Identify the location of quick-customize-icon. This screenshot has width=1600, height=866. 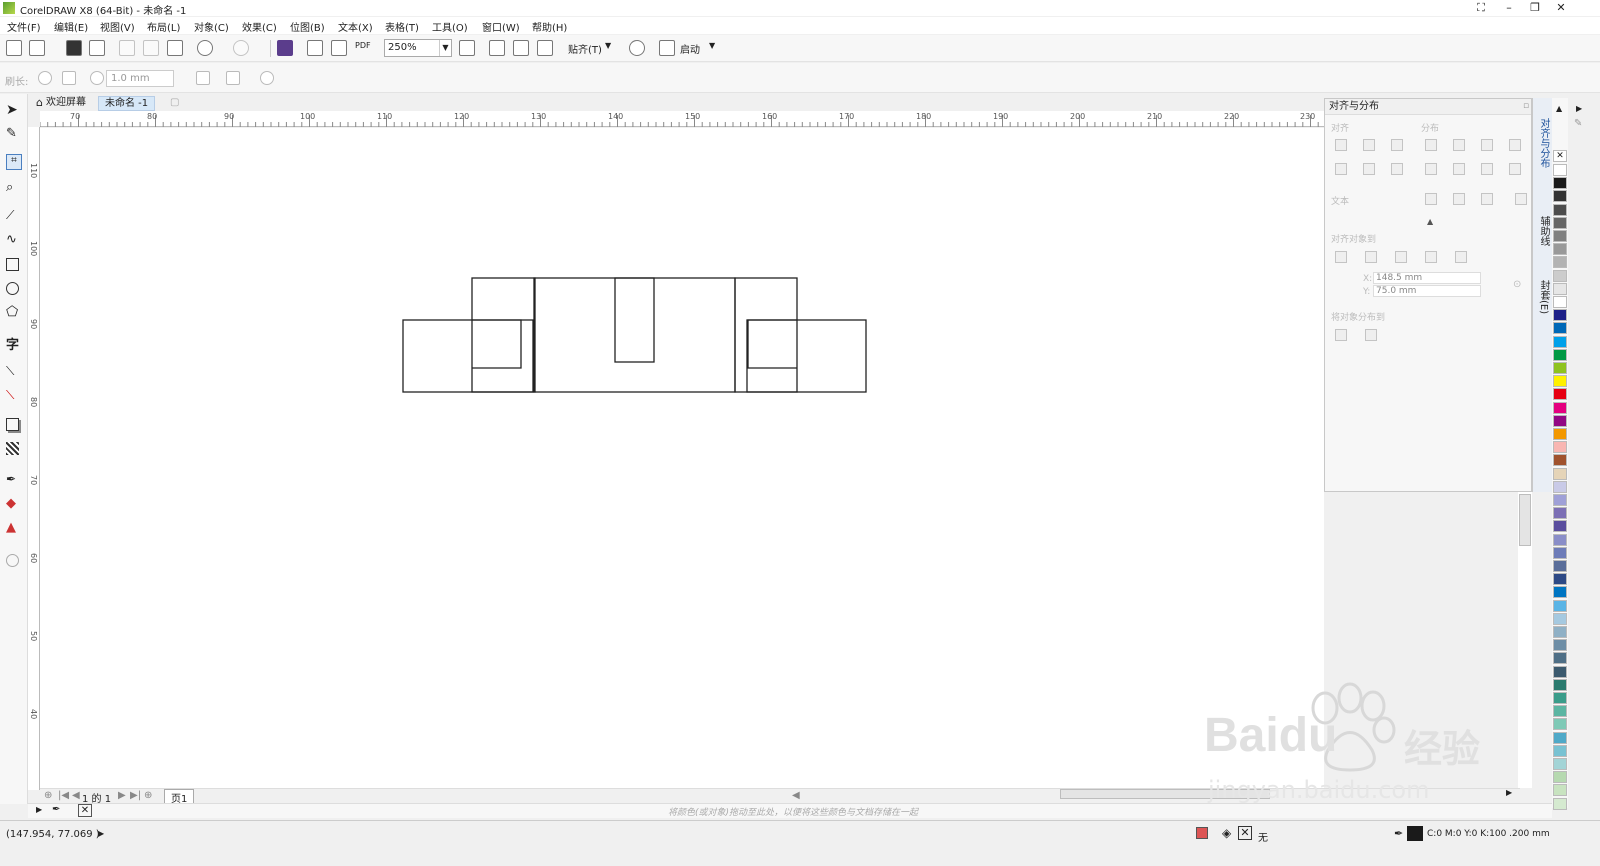
(12, 560).